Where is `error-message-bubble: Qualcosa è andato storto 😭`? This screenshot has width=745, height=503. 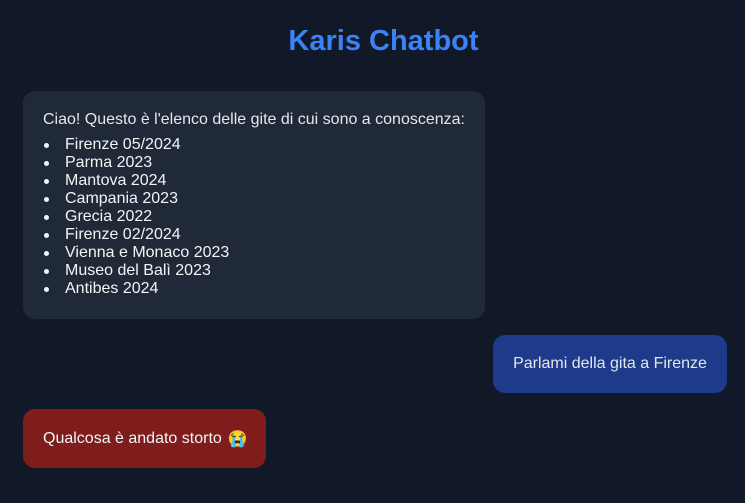
error-message-bubble: Qualcosa è andato storto 😭 is located at coordinates (144, 438).